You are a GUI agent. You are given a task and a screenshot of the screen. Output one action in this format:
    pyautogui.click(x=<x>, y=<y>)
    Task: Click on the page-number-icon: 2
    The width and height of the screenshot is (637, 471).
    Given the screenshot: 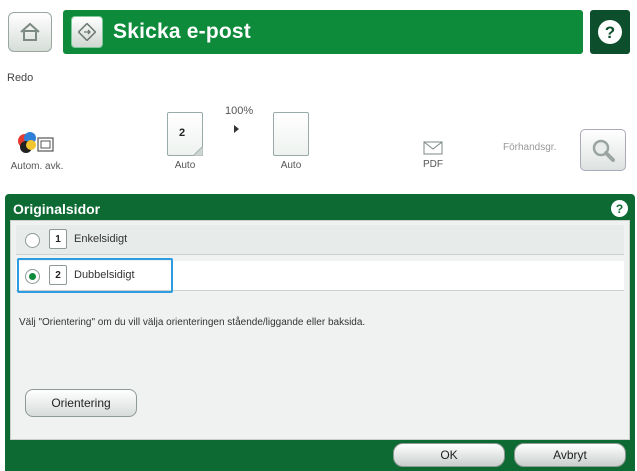 What is the action you would take?
    pyautogui.click(x=58, y=275)
    